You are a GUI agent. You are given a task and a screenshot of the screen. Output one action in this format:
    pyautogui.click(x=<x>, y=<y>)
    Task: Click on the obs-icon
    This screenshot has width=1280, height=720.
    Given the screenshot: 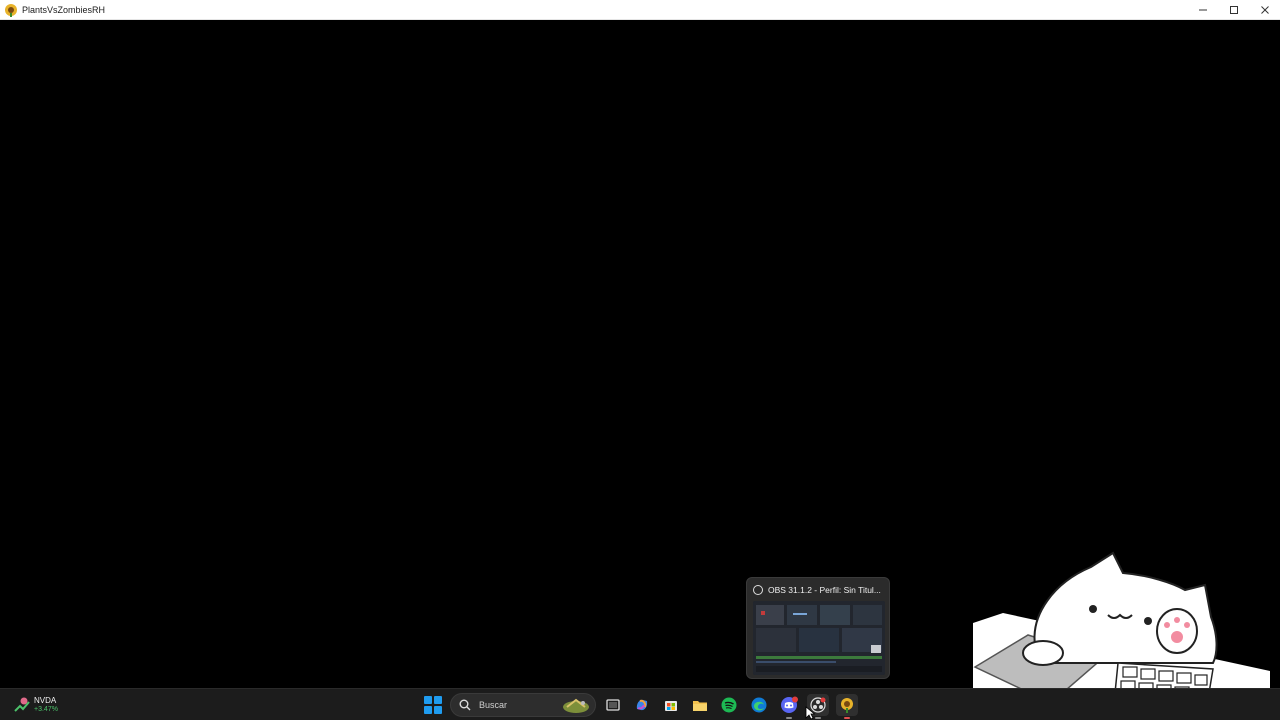 What is the action you would take?
    pyautogui.click(x=758, y=590)
    